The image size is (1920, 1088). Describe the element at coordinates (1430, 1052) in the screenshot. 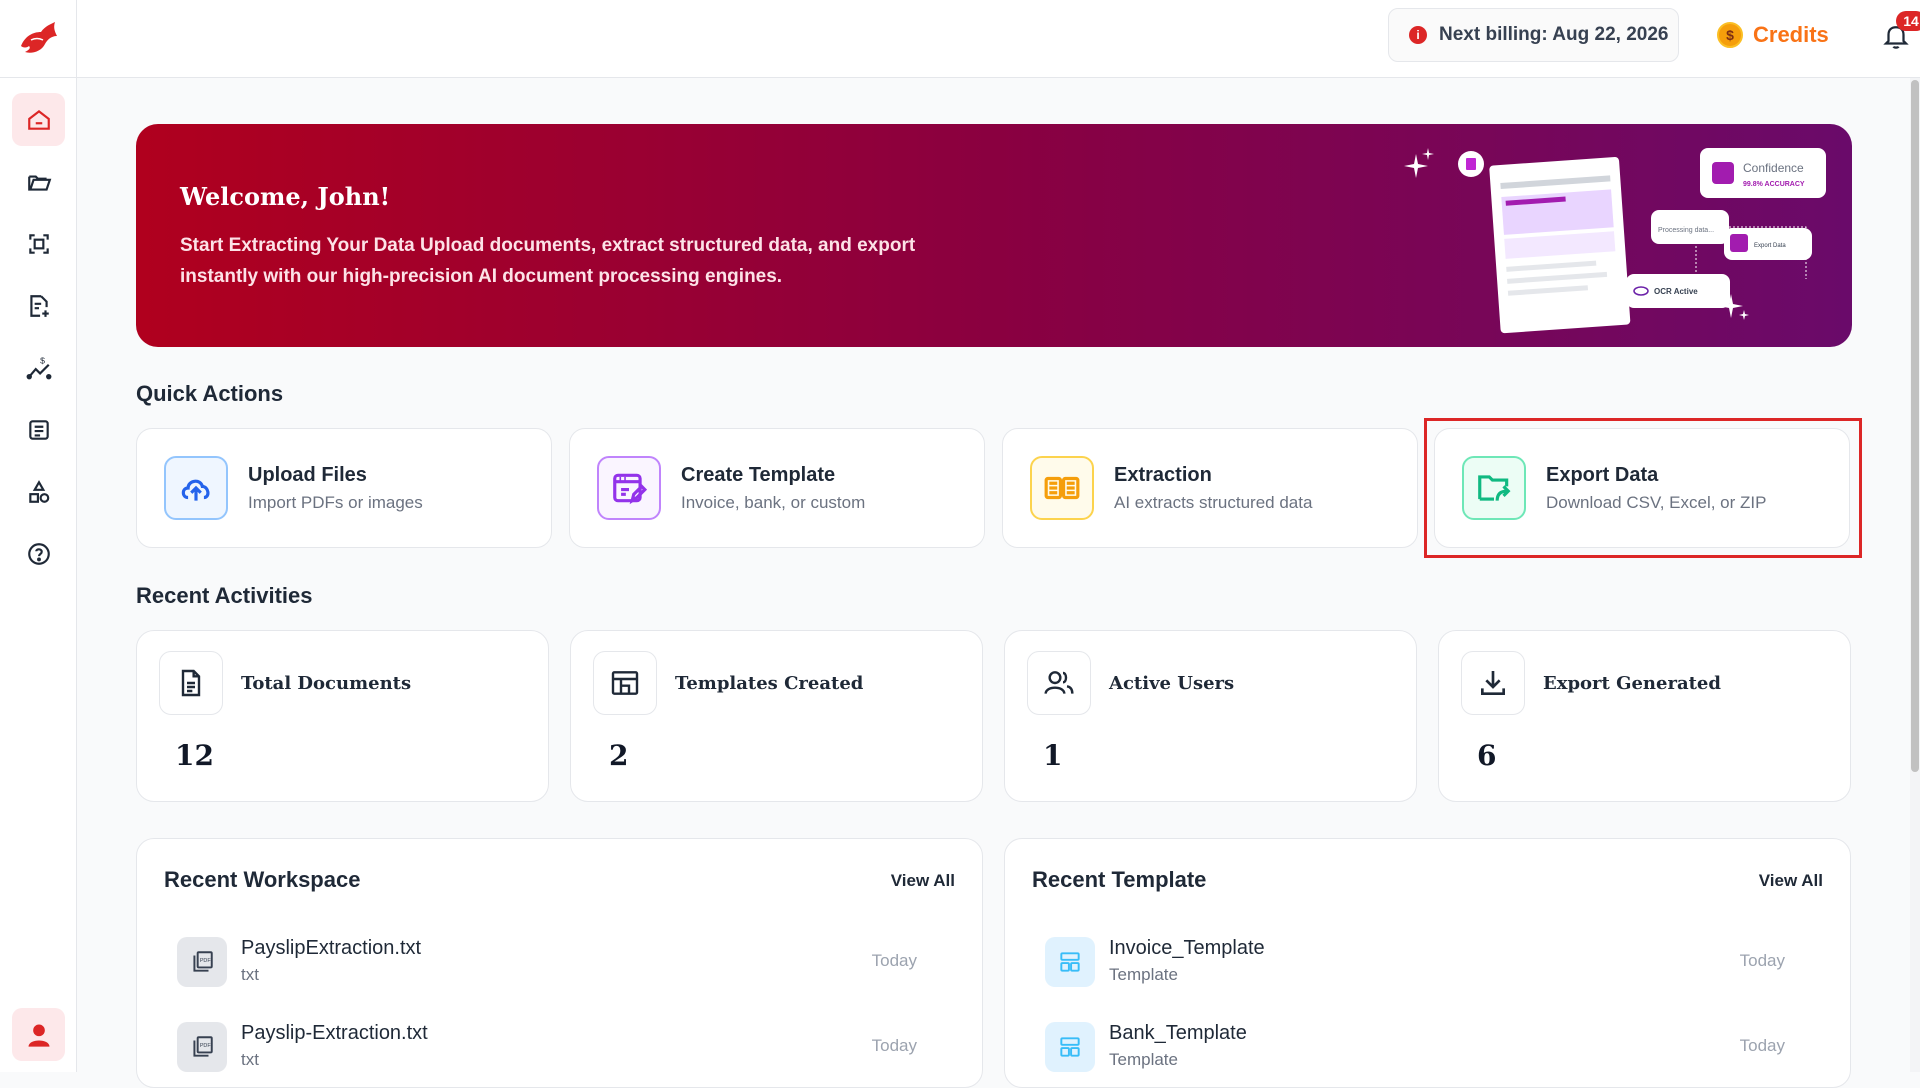

I see `template-row: Bank_Template Template Today` at that location.